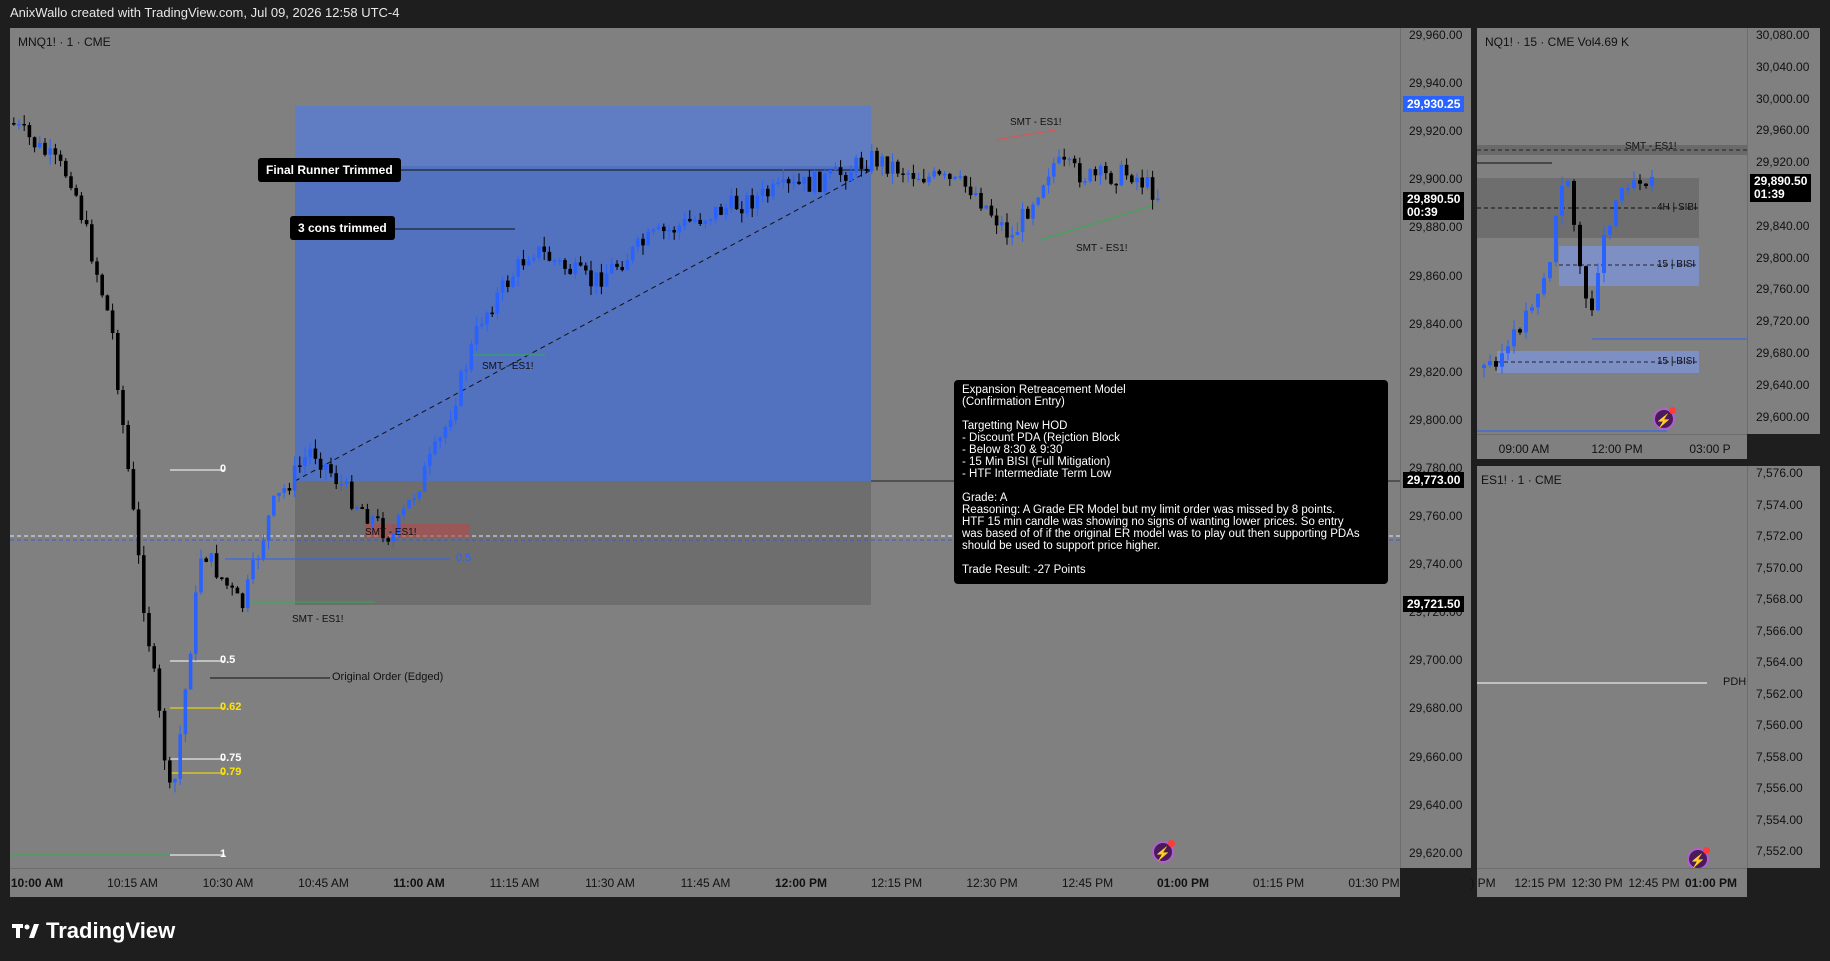  Describe the element at coordinates (1436, 660) in the screenshot. I see `main-price-tick: 29,700.00` at that location.